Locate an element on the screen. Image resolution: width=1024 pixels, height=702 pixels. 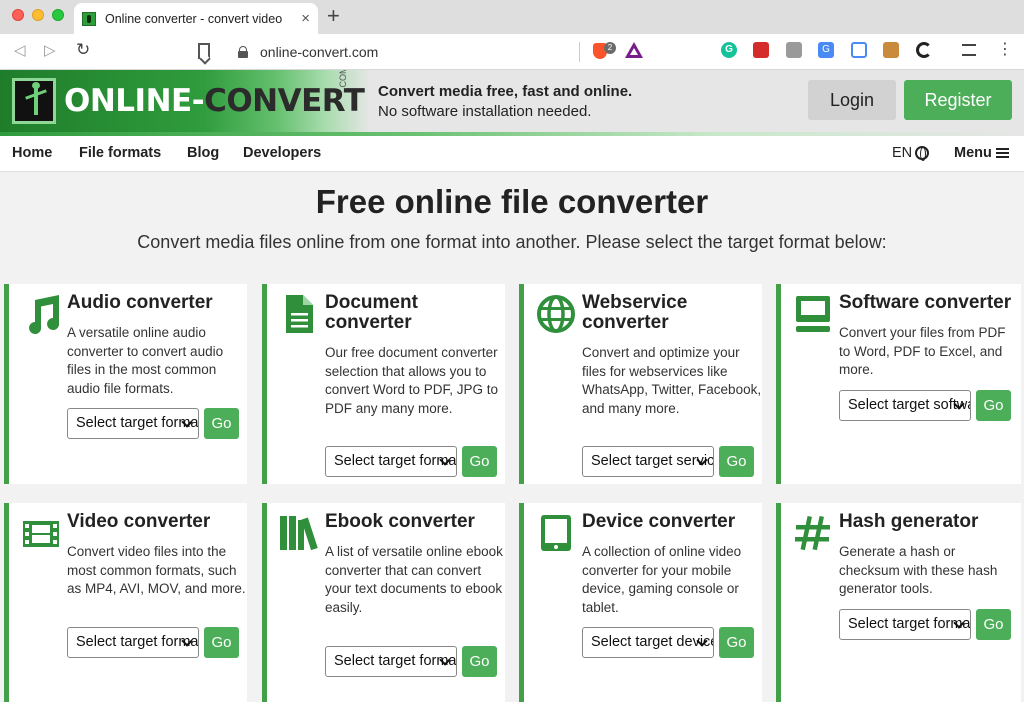
card-title: Software converter is located at coordinates (931, 303).